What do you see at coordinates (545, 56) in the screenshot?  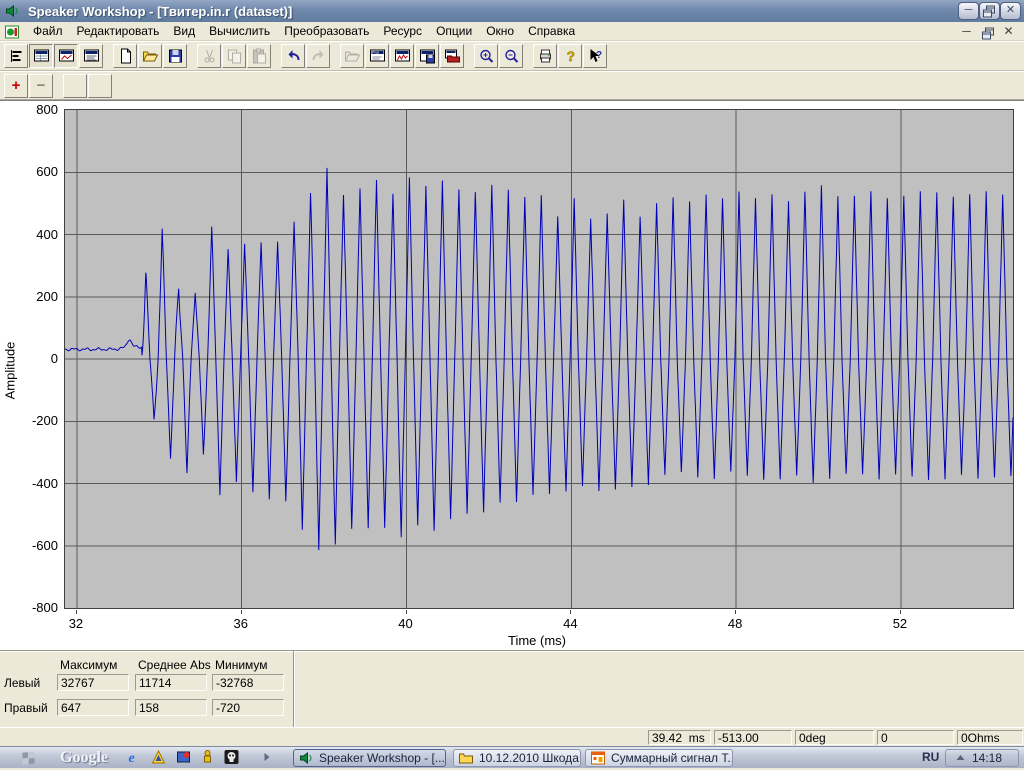 I see `print-button` at bounding box center [545, 56].